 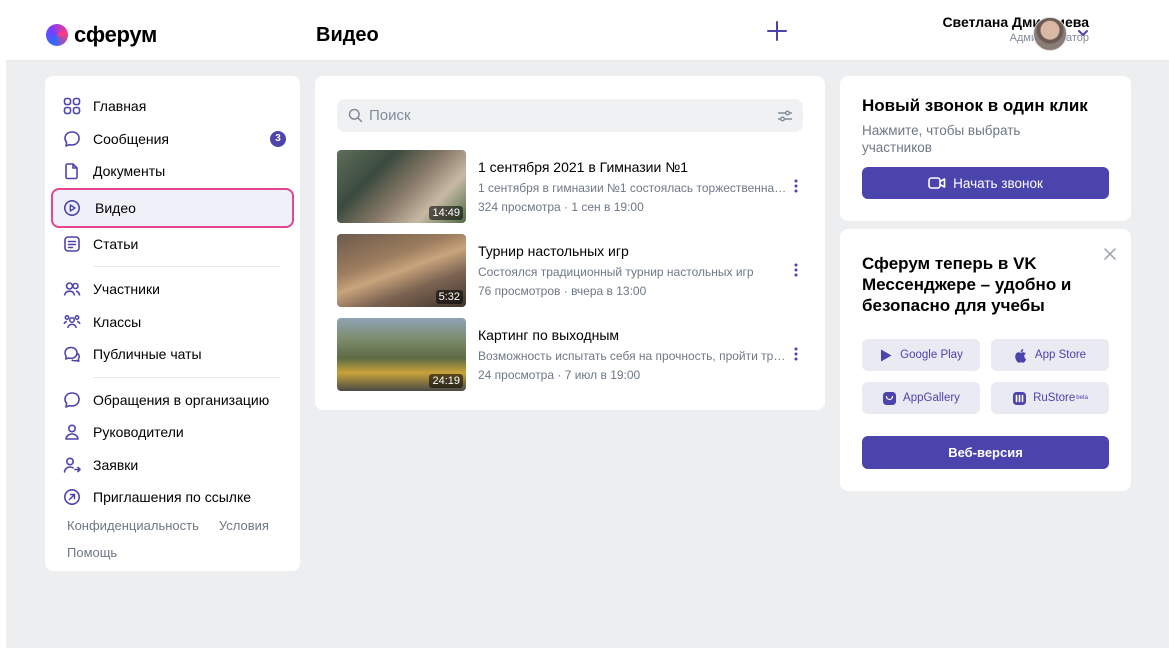 I want to click on page-title: Видео, so click(x=347, y=35).